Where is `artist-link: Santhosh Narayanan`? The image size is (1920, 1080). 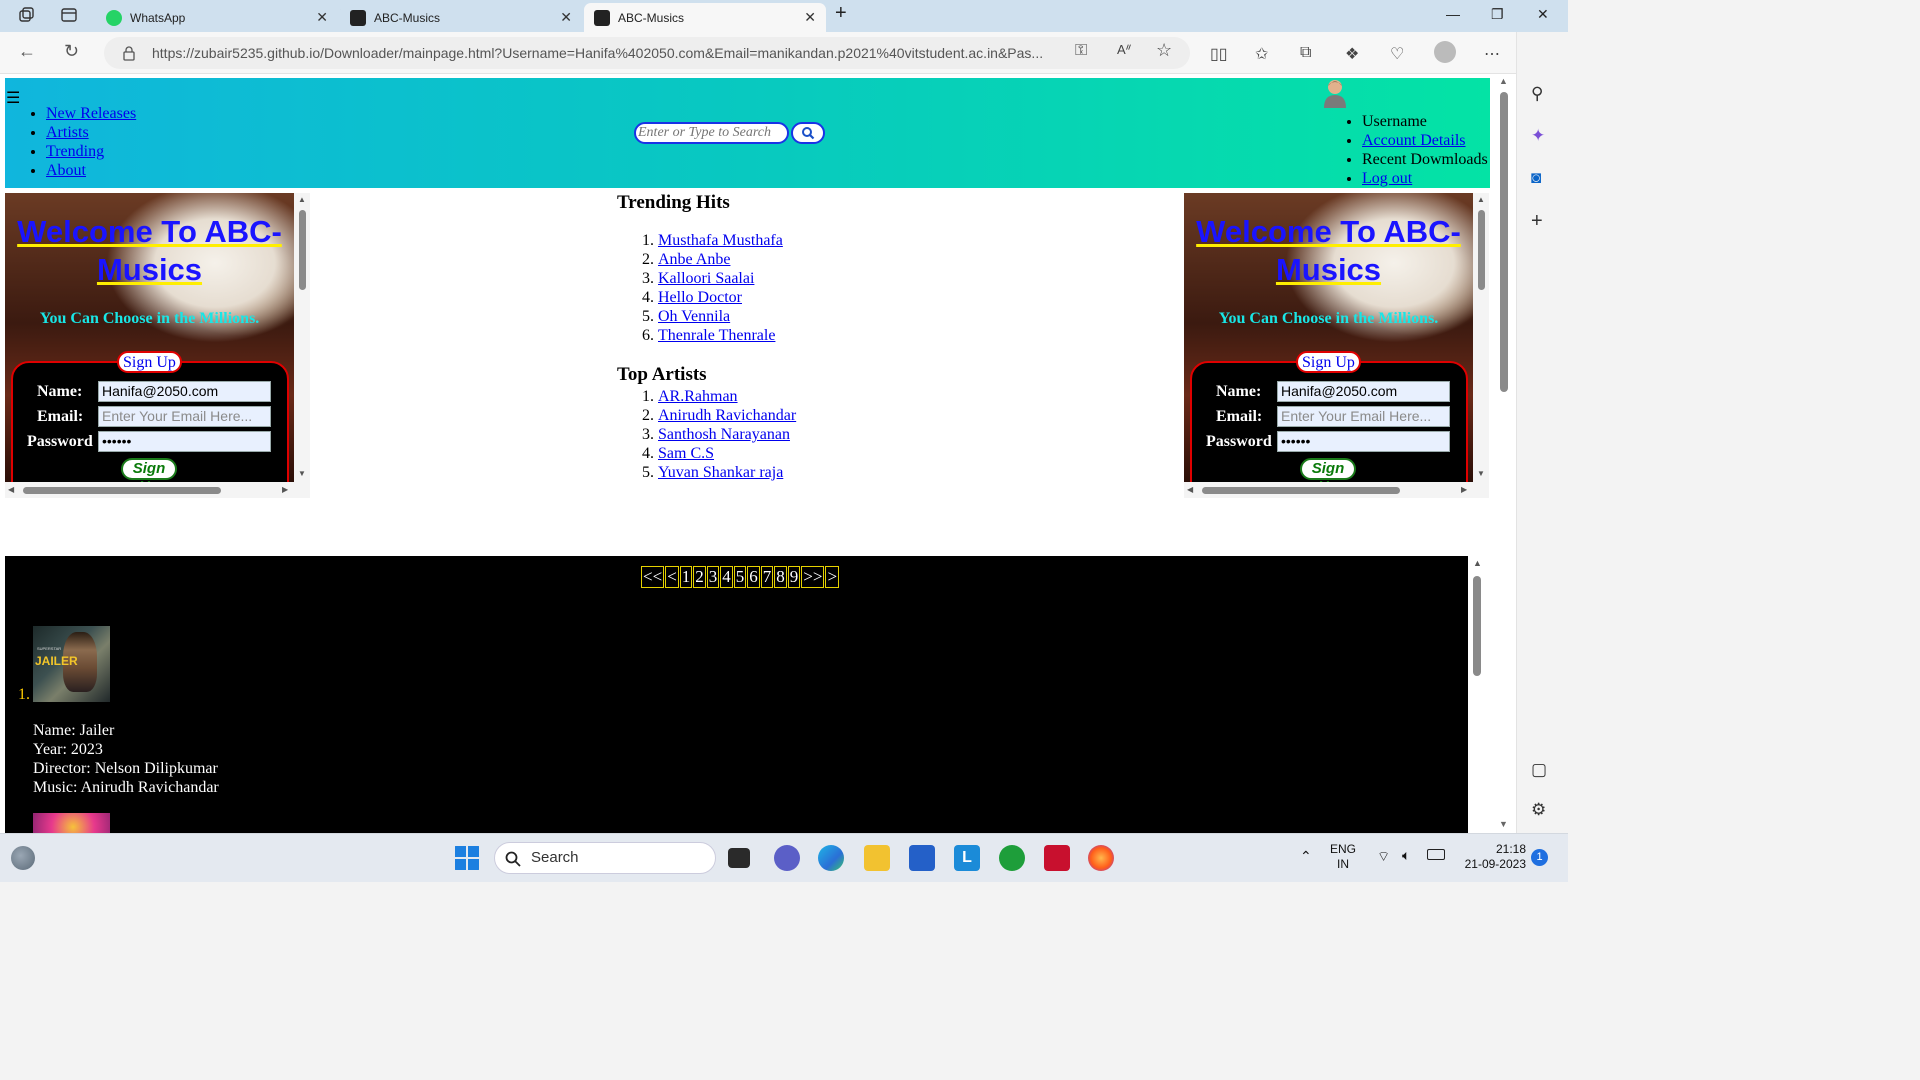
artist-link: Santhosh Narayanan is located at coordinates (724, 434).